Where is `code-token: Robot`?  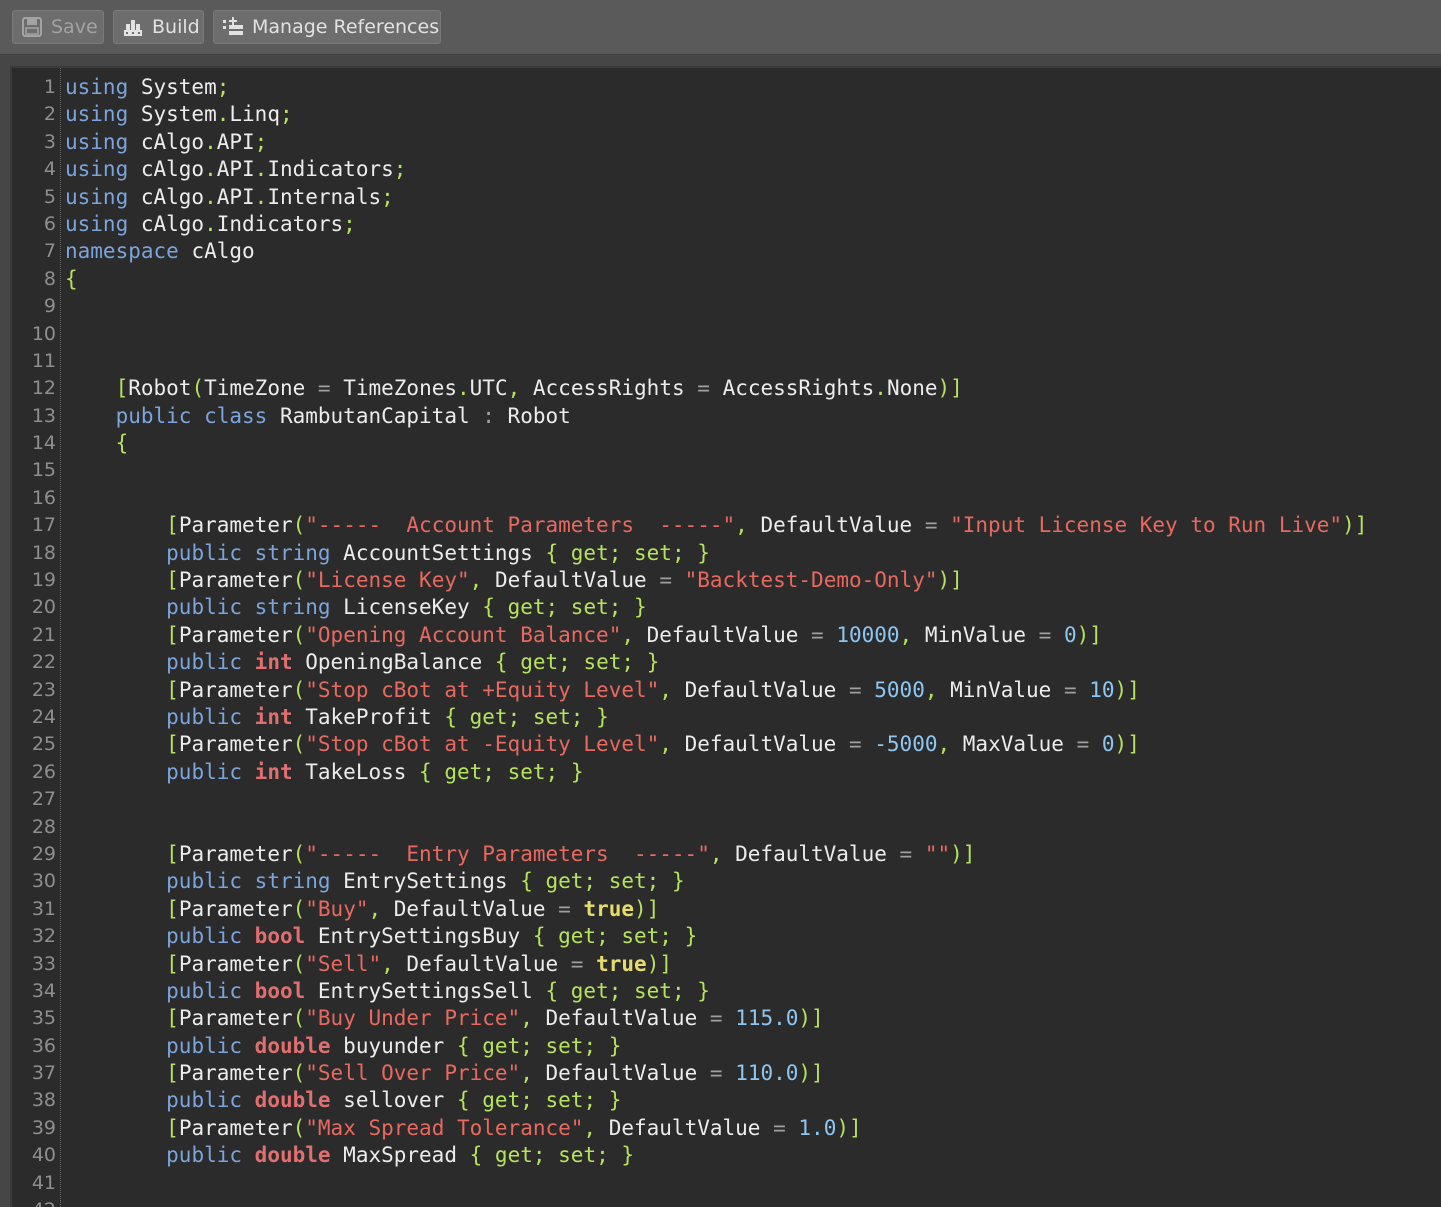 code-token: Robot is located at coordinates (160, 388).